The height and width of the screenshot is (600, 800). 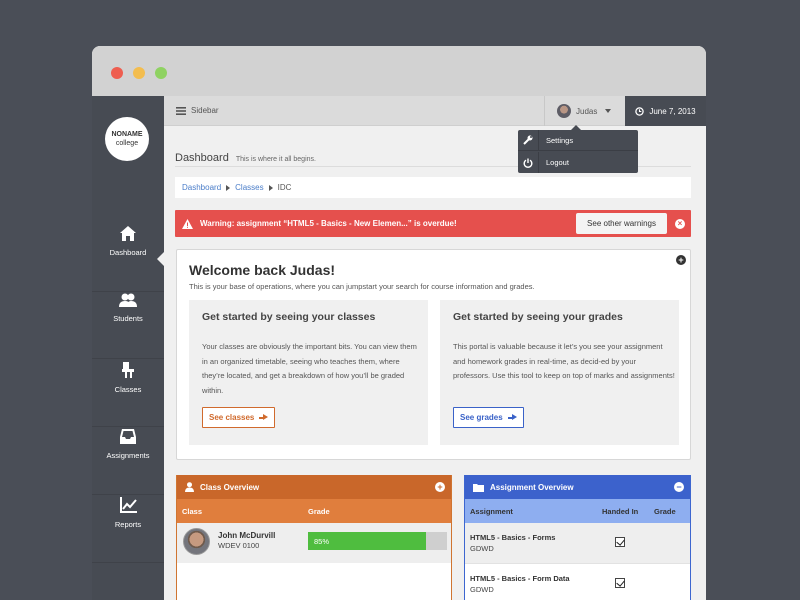 What do you see at coordinates (202, 158) in the screenshot?
I see `page-title: Dashboard` at bounding box center [202, 158].